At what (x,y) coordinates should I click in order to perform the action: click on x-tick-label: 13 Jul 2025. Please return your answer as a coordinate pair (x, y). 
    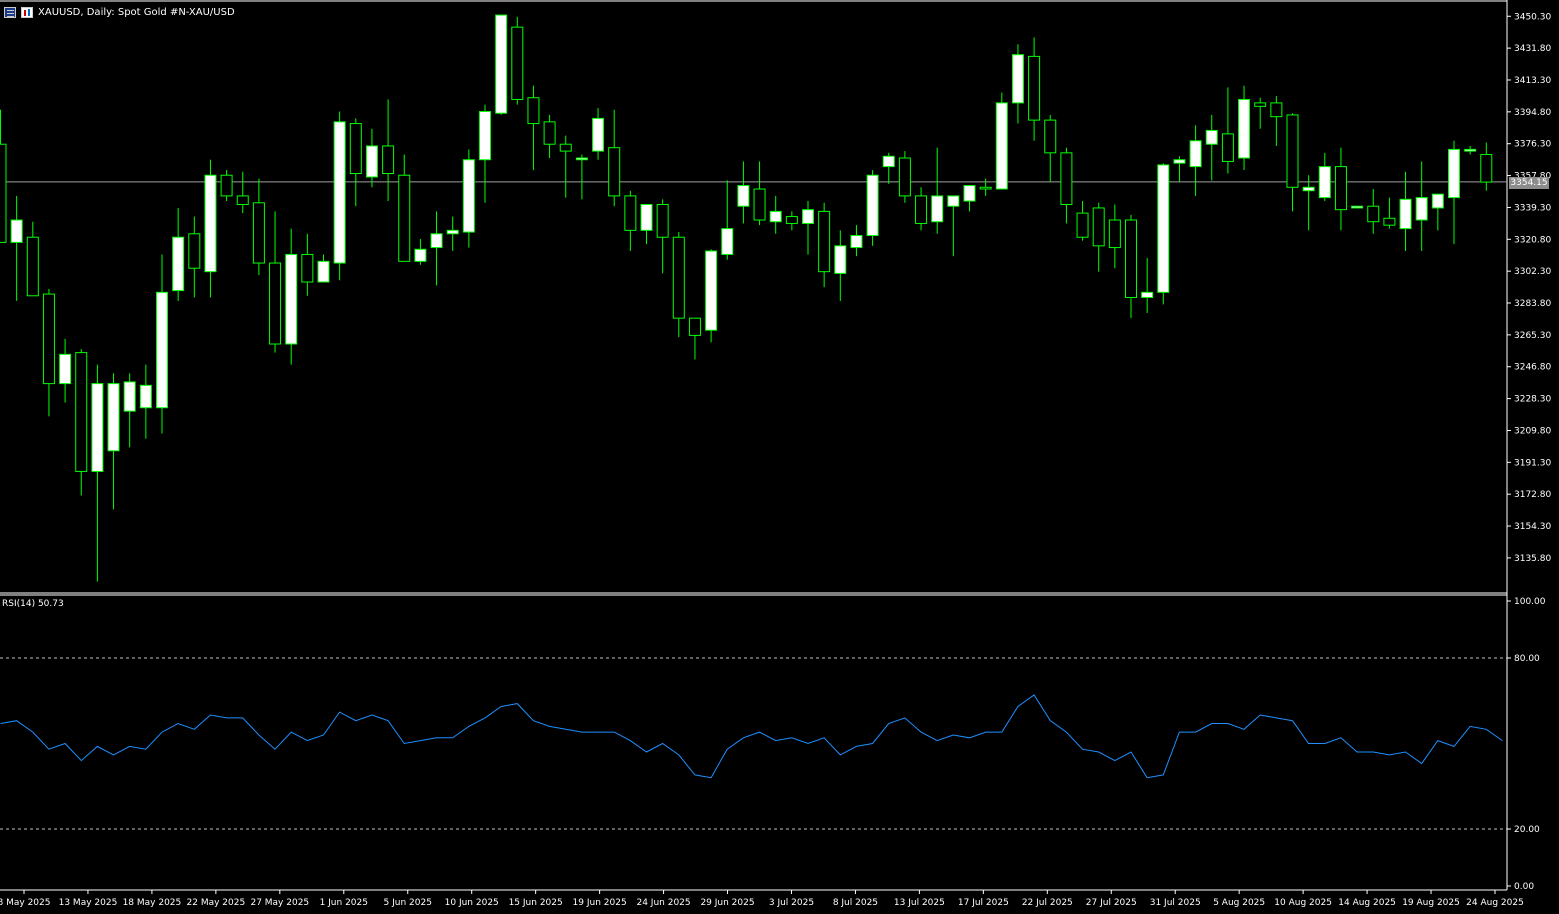
    Looking at the image, I should click on (919, 903).